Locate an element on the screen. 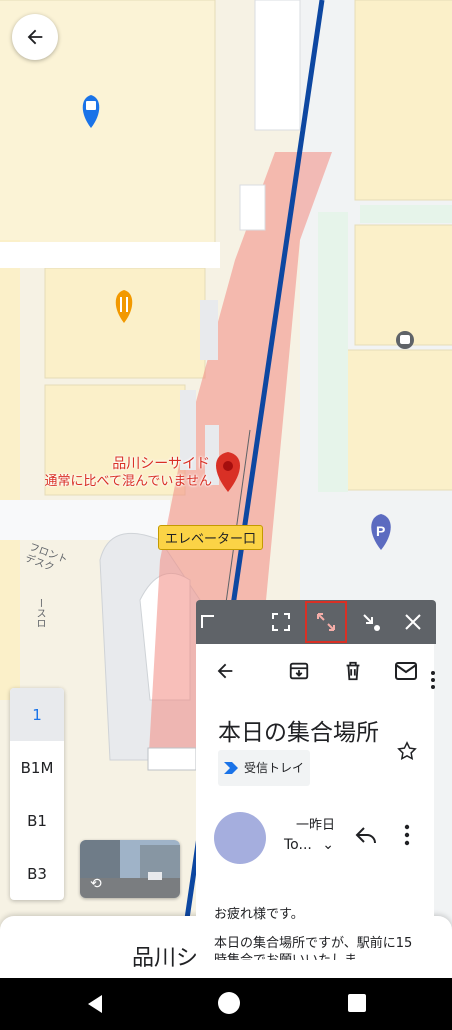 This screenshot has height=1030, width=452. sender-avatar is located at coordinates (240, 838).